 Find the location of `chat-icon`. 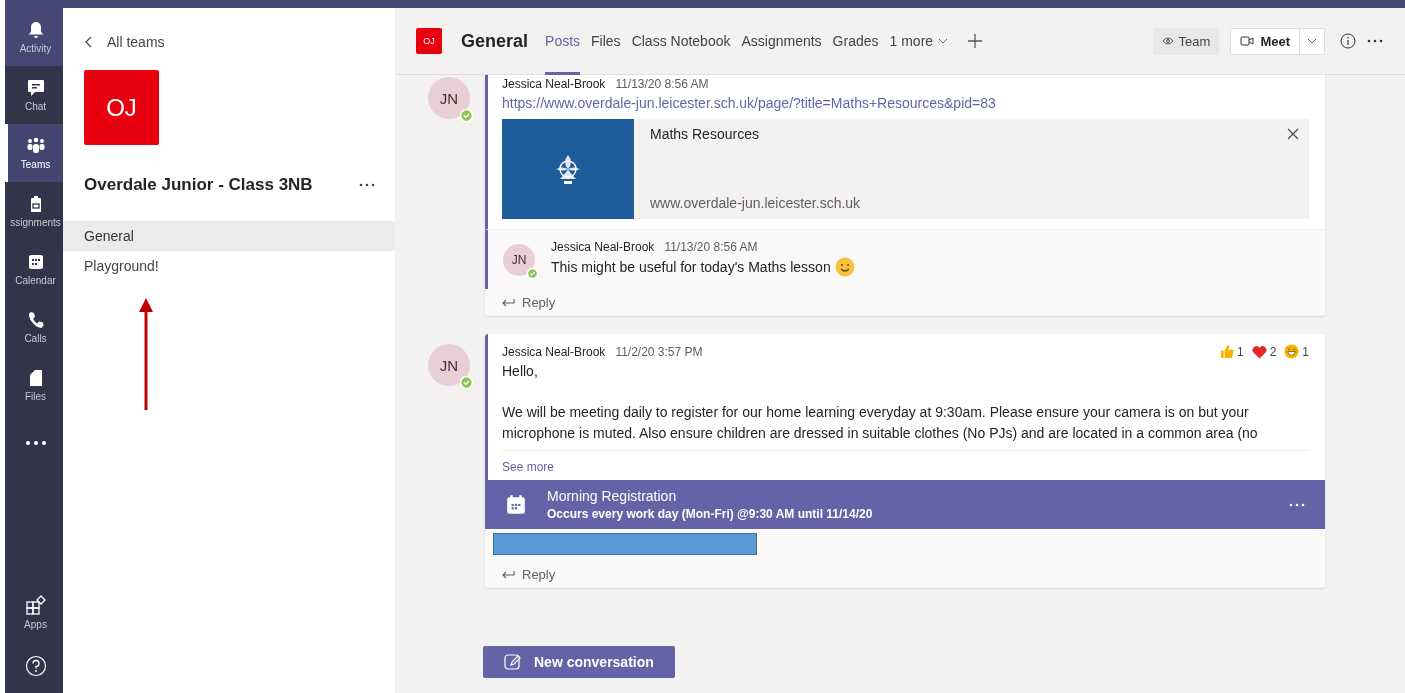

chat-icon is located at coordinates (35, 88).